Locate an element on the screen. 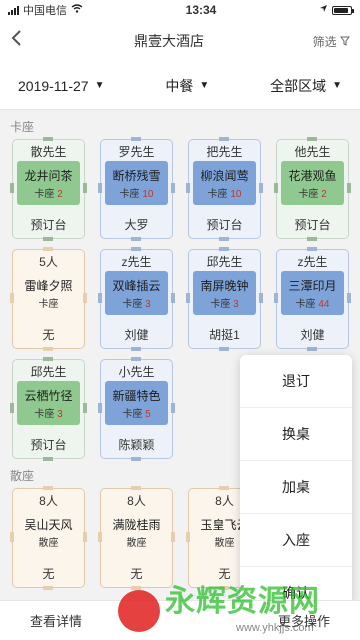 The image size is (360, 640). table-guest: 邱先生 is located at coordinates (48, 372).